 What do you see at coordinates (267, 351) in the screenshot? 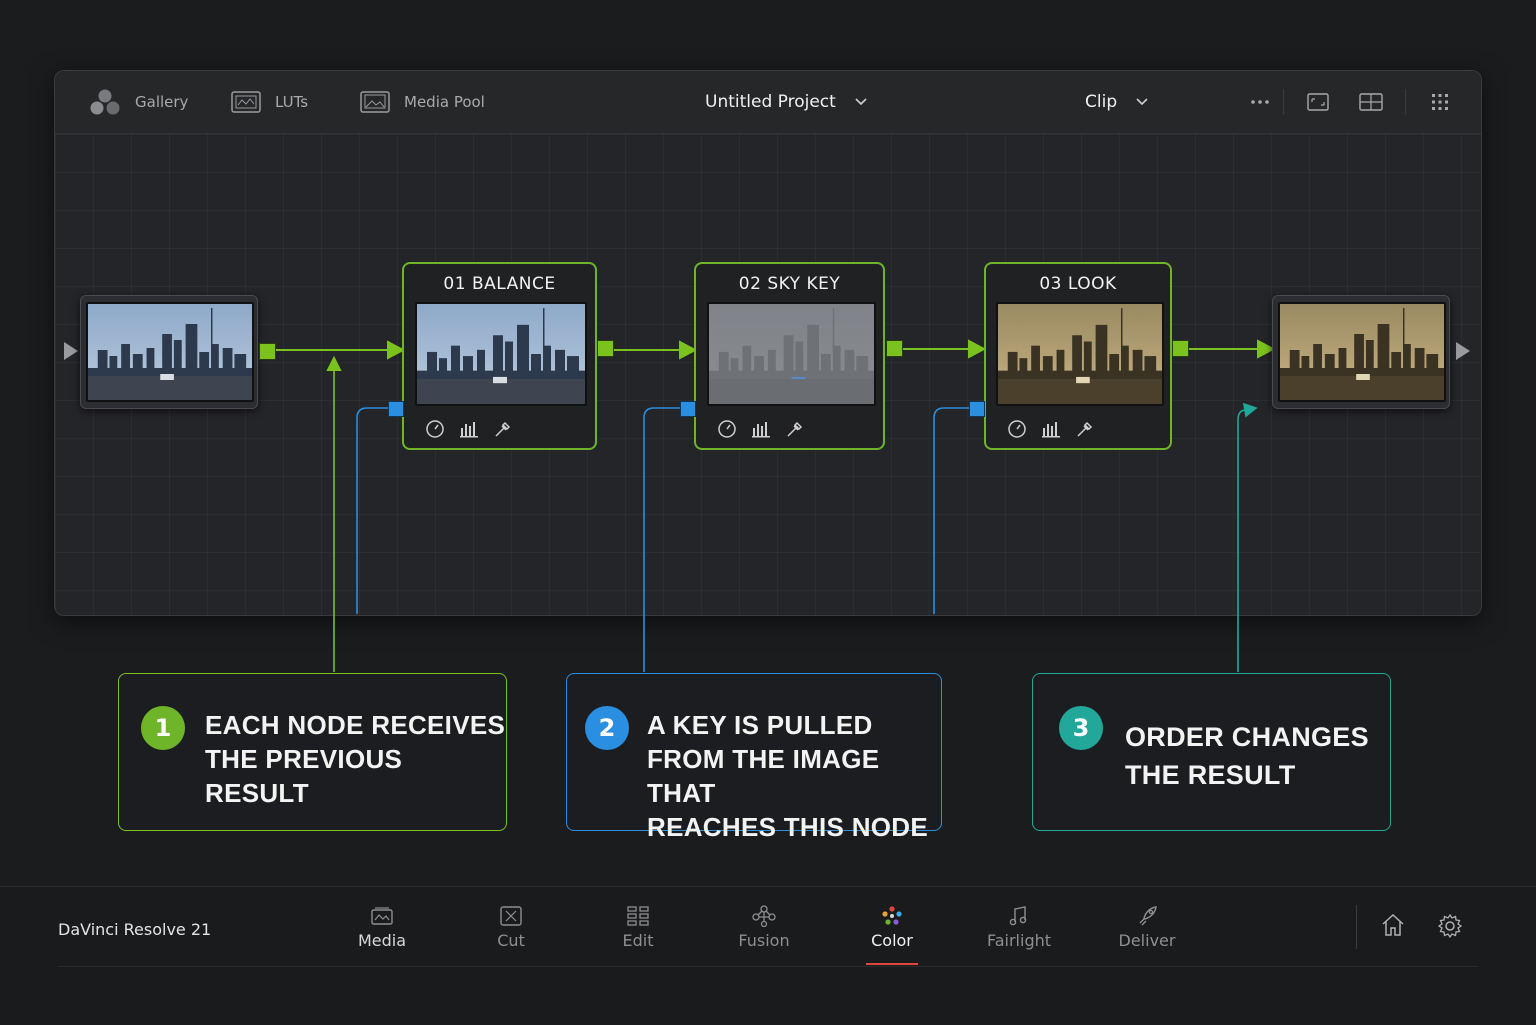
I see `source-output-port` at bounding box center [267, 351].